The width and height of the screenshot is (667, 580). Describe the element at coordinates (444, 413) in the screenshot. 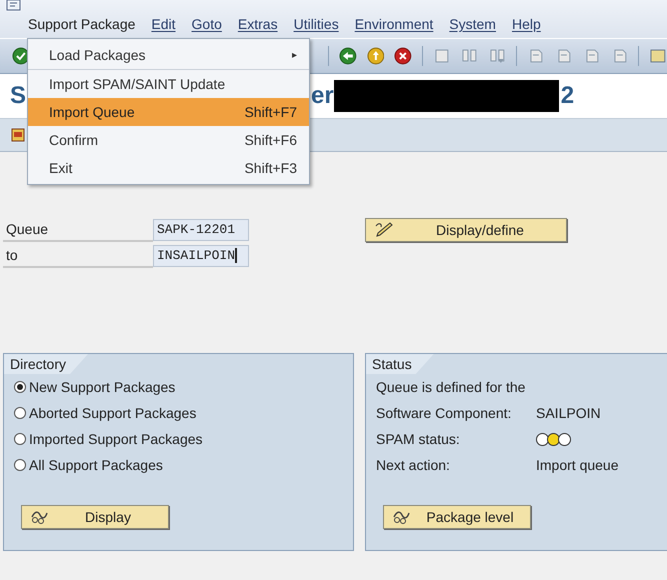

I see `status-label: Software Component:` at that location.